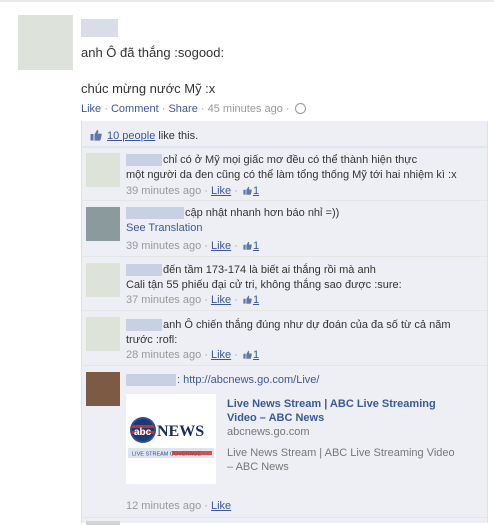  I want to click on globe-icon, so click(300, 108).